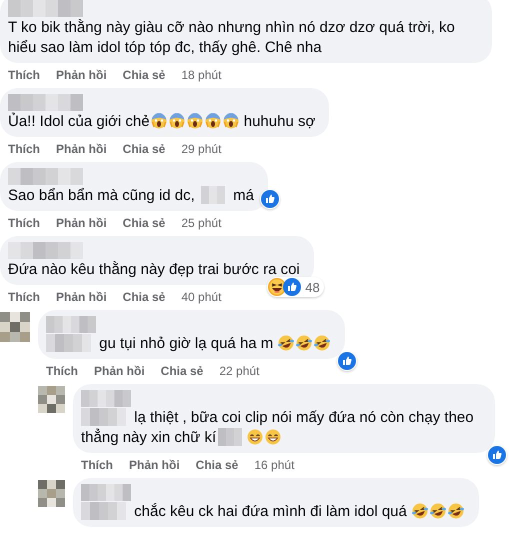  I want to click on comment-time: 25 phút, so click(201, 223).